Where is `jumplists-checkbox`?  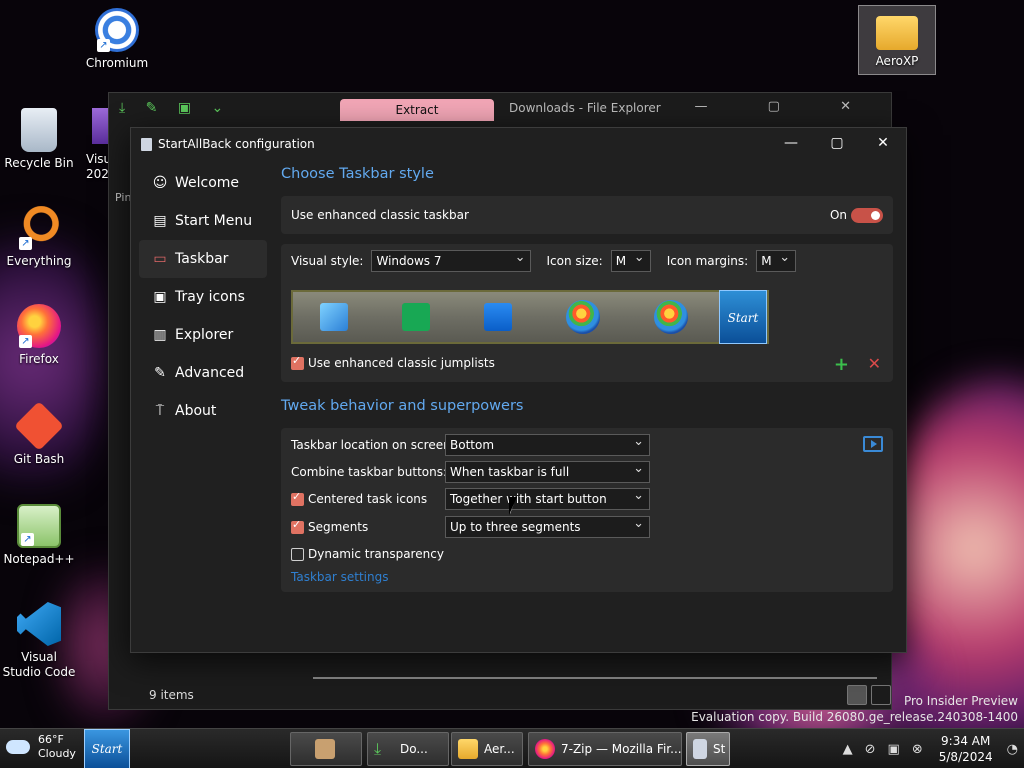 jumplists-checkbox is located at coordinates (297, 362).